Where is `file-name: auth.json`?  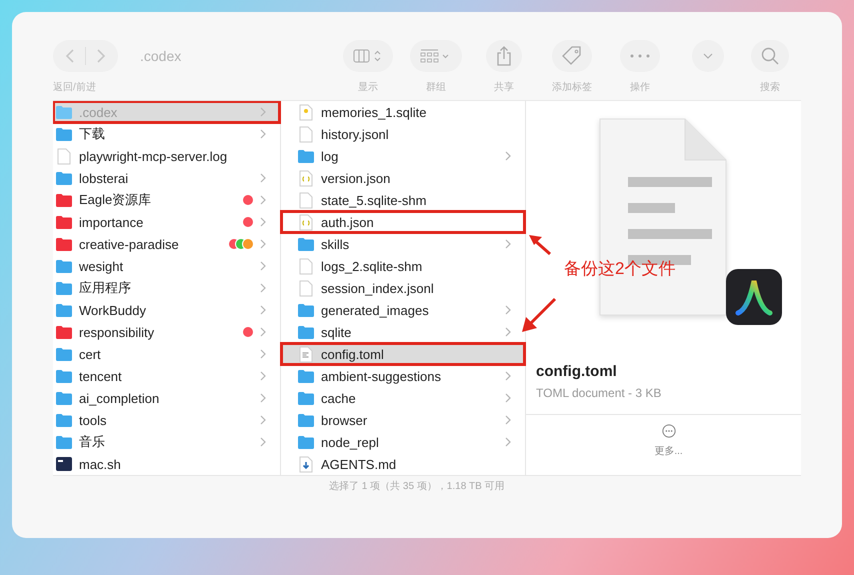 file-name: auth.json is located at coordinates (347, 222).